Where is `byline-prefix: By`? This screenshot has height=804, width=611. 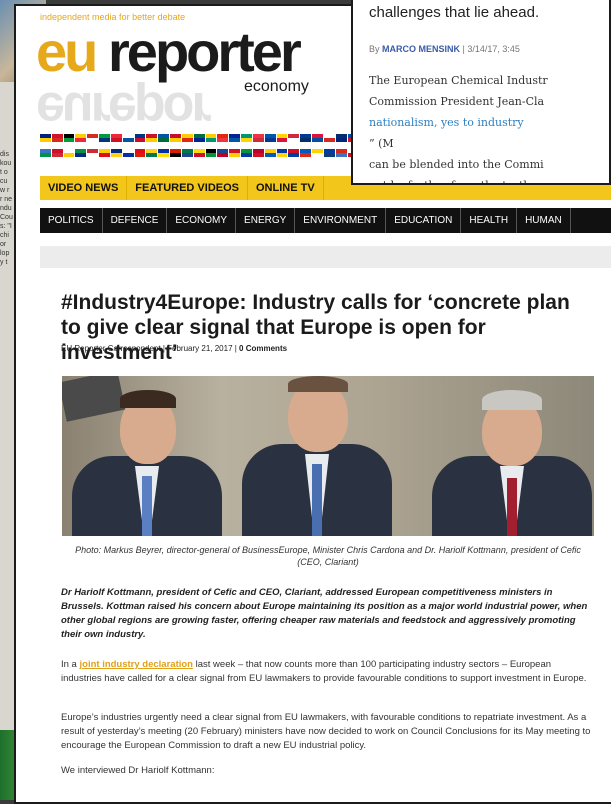
byline-prefix: By is located at coordinates (376, 49).